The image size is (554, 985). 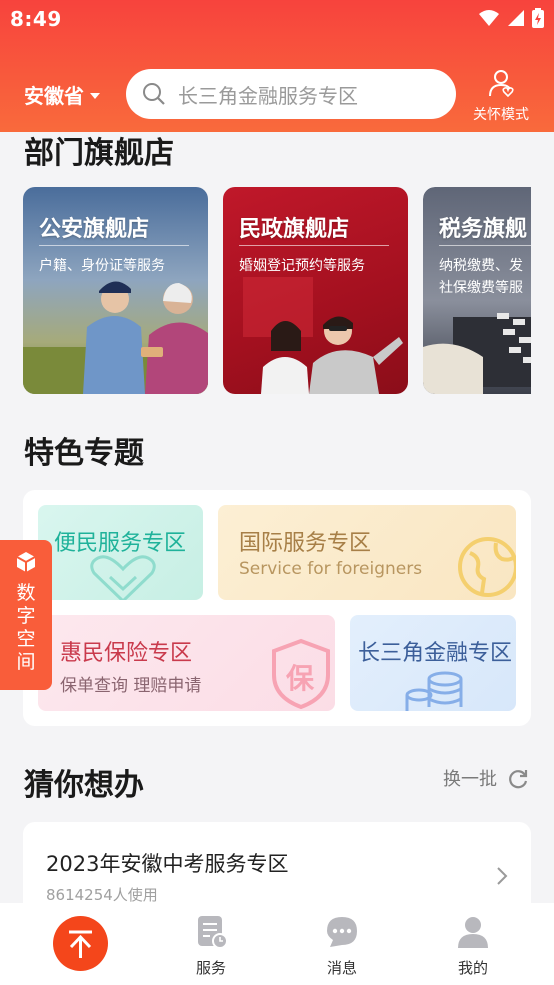 I want to click on search-icon, so click(x=154, y=94).